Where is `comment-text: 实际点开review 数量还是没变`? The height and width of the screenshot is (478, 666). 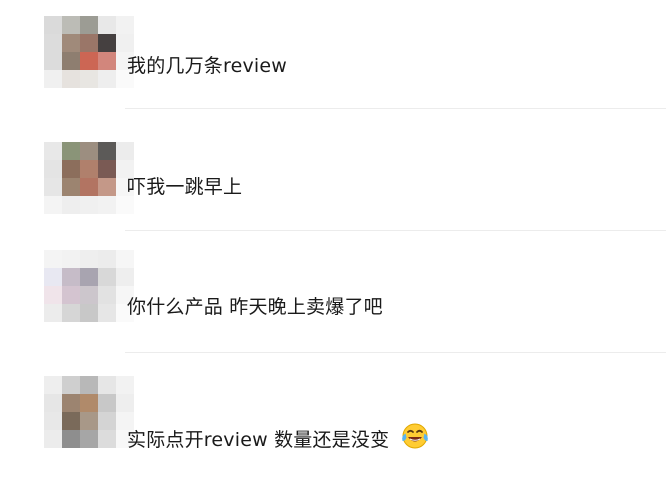 comment-text: 实际点开review 数量还是没变 is located at coordinates (278, 437).